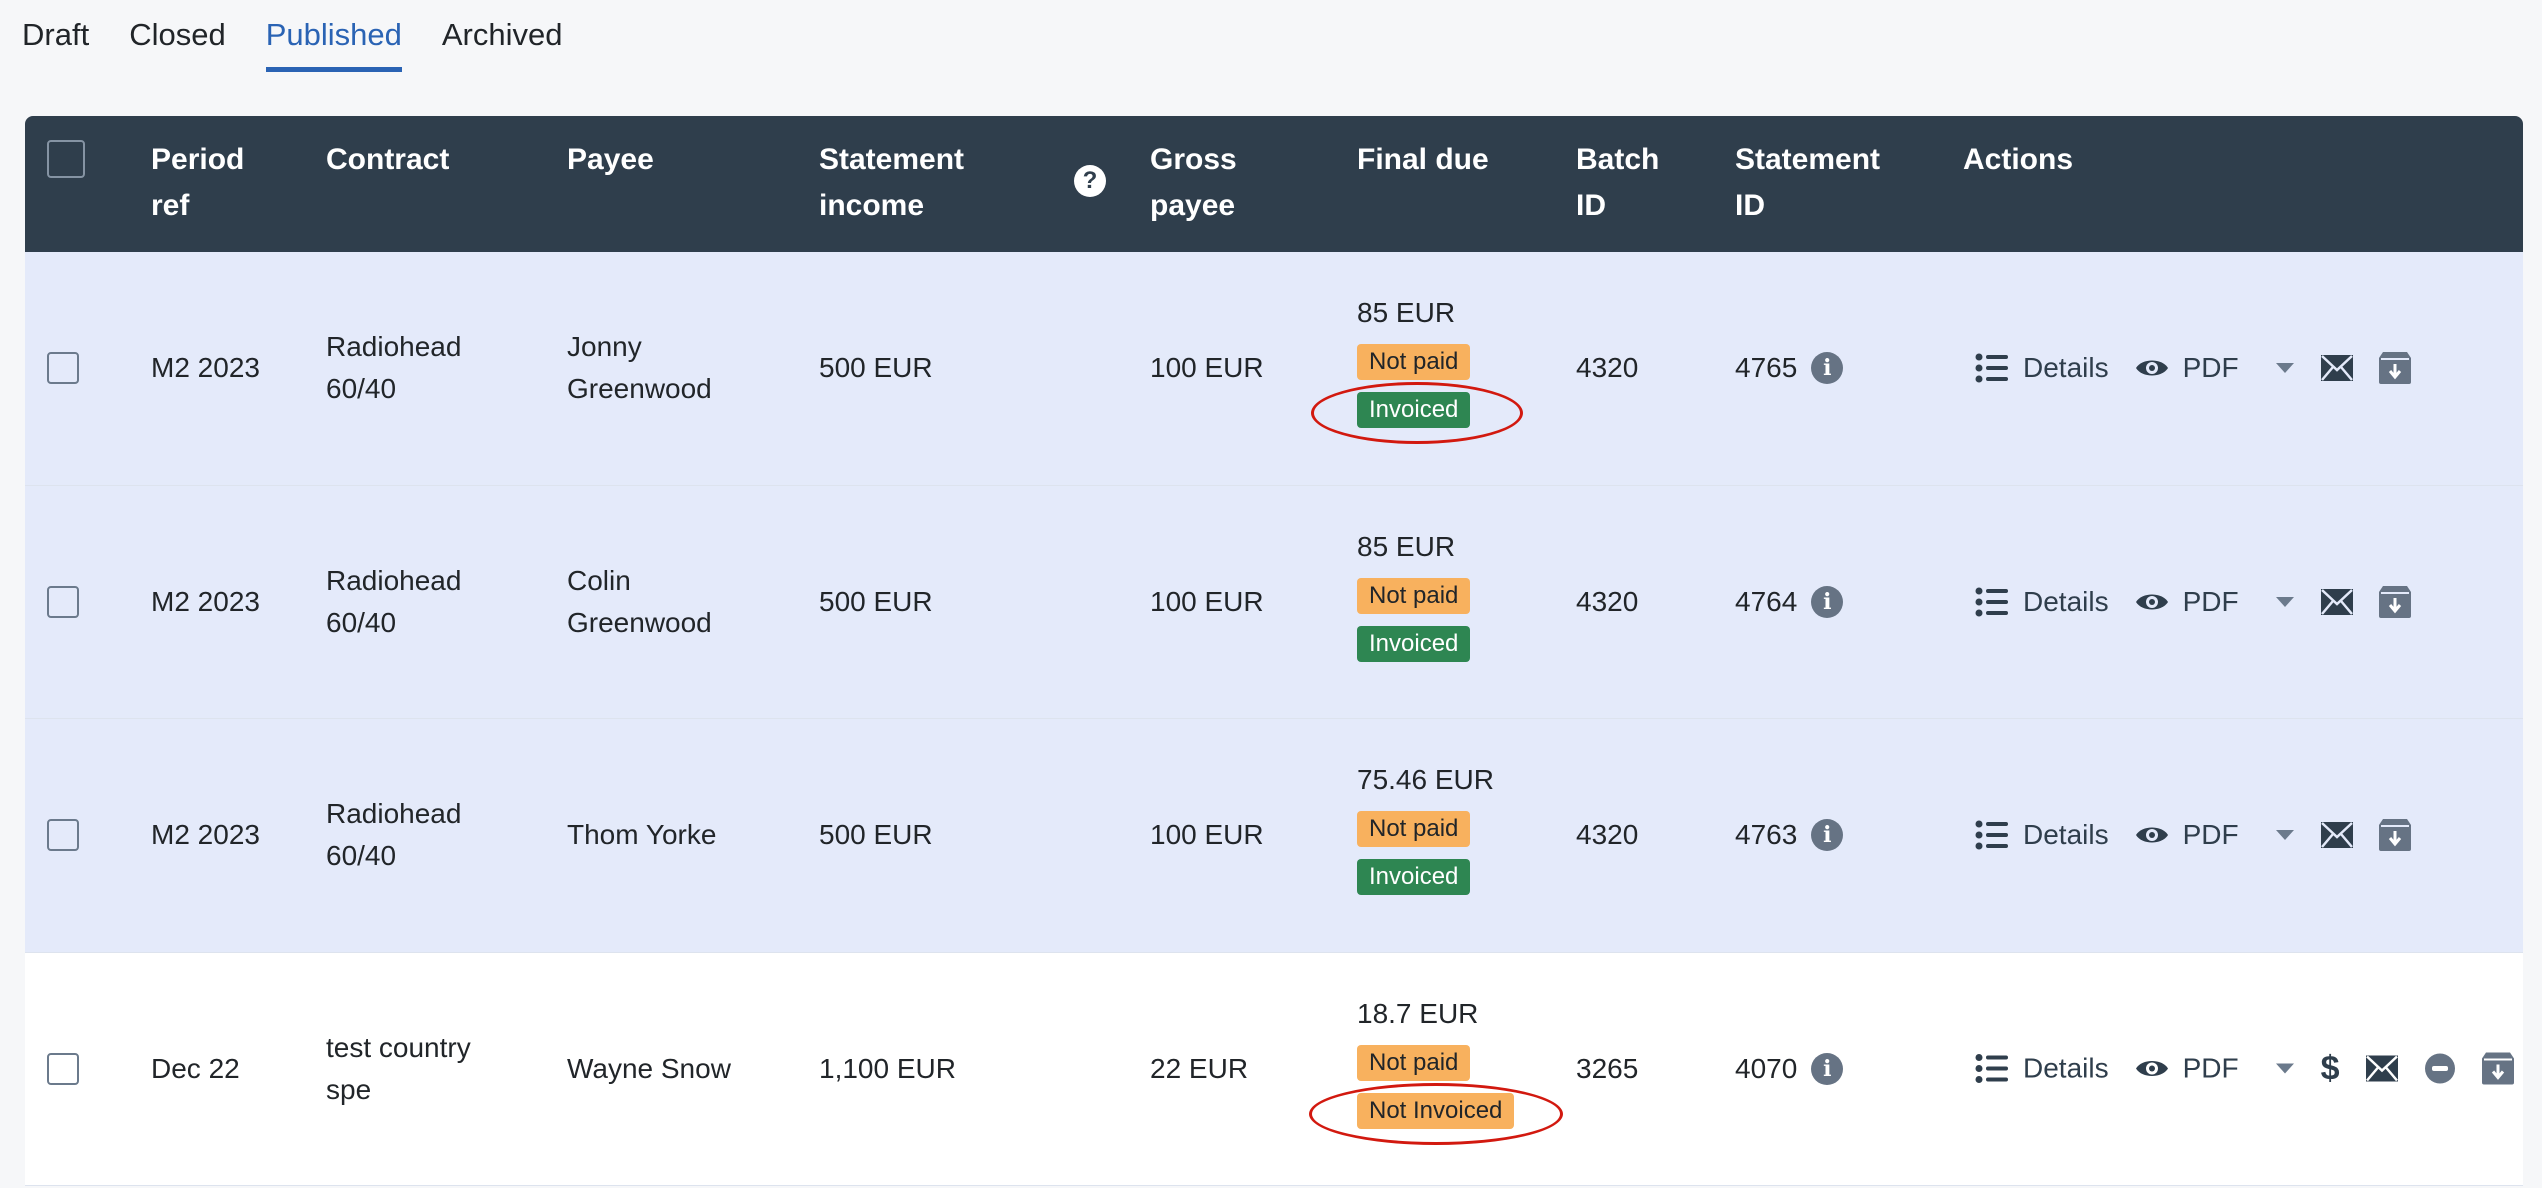 This screenshot has height=1188, width=2542. Describe the element at coordinates (1414, 829) in the screenshot. I see `payment-status-badge: Not paid` at that location.